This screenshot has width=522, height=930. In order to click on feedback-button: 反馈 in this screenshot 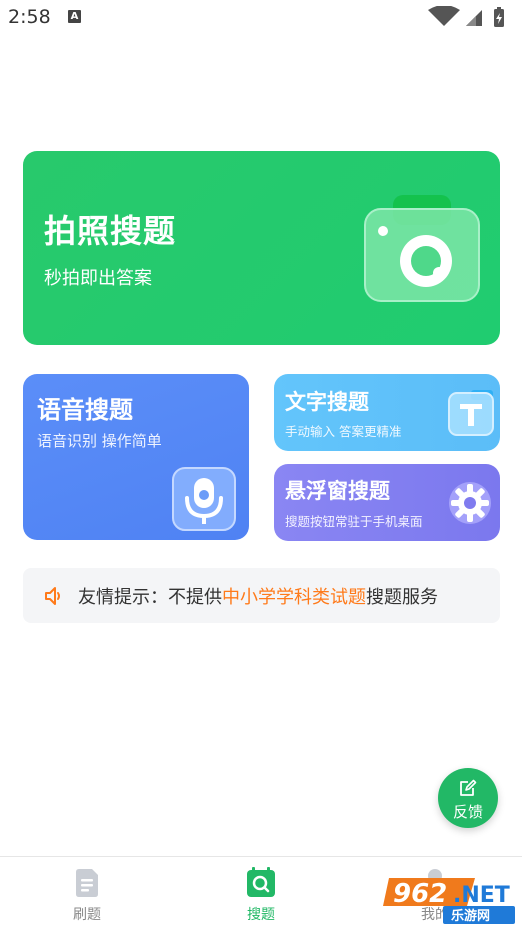, I will do `click(468, 798)`.